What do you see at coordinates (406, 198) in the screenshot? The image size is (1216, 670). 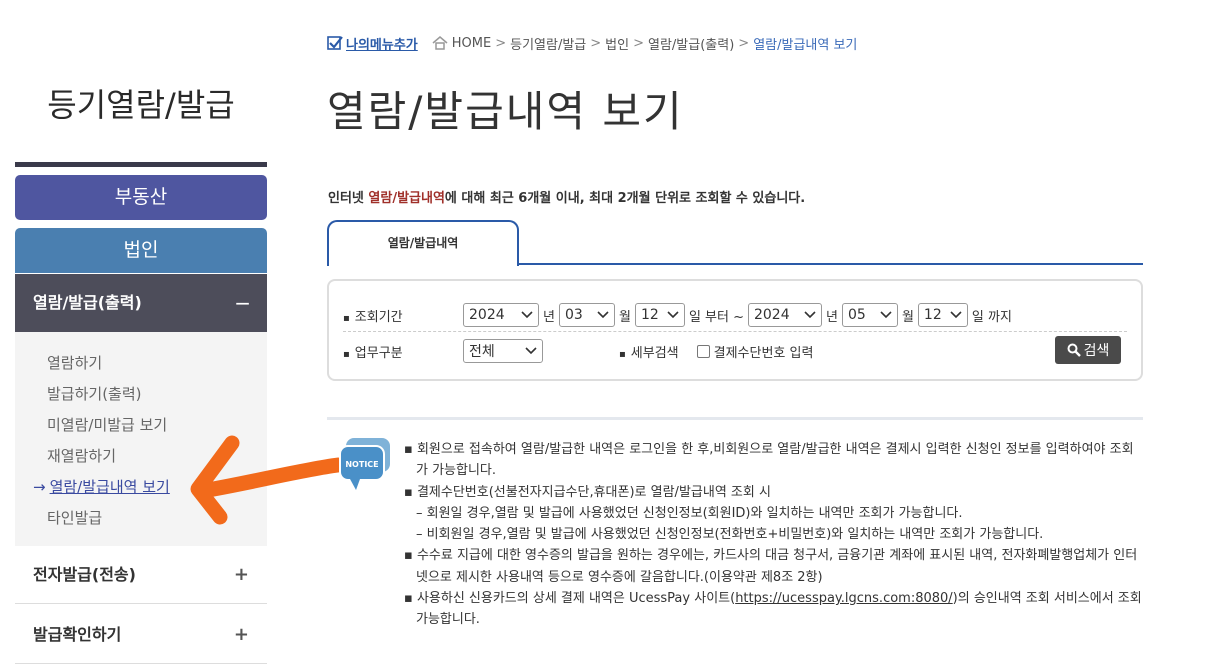 I see `period-notice-highlight: 열람/발급내역` at bounding box center [406, 198].